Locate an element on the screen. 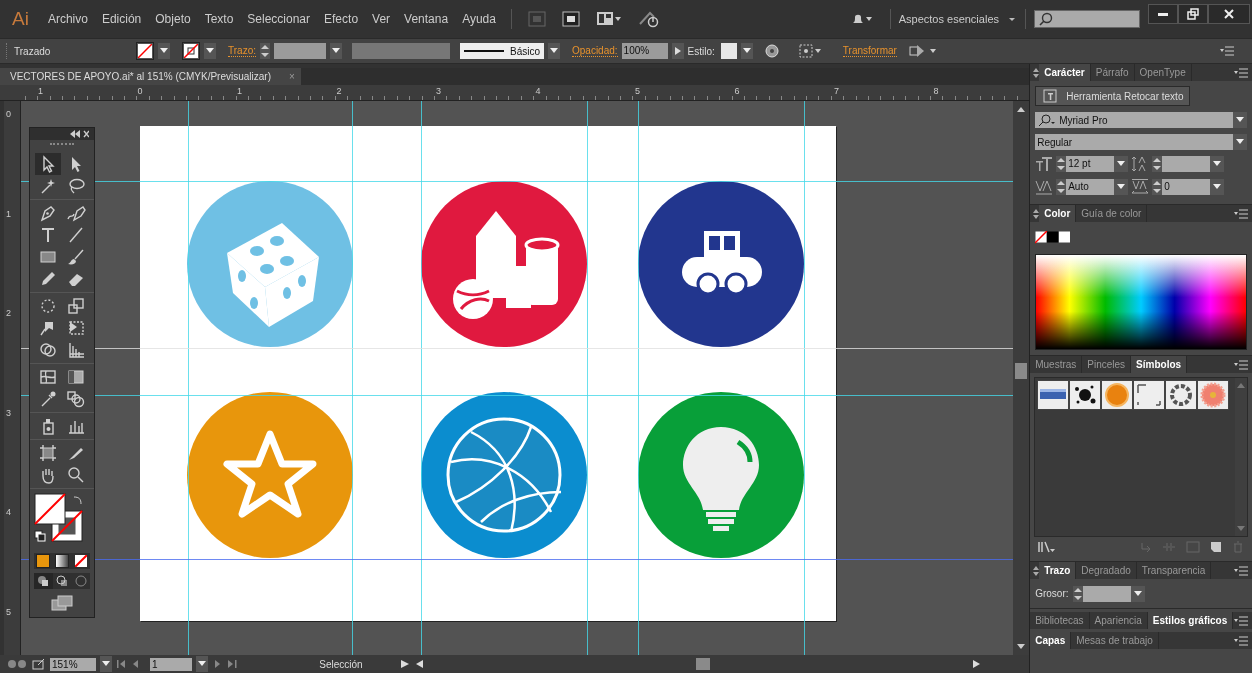 The width and height of the screenshot is (1252, 673). menu-item: Efecto is located at coordinates (341, 19).